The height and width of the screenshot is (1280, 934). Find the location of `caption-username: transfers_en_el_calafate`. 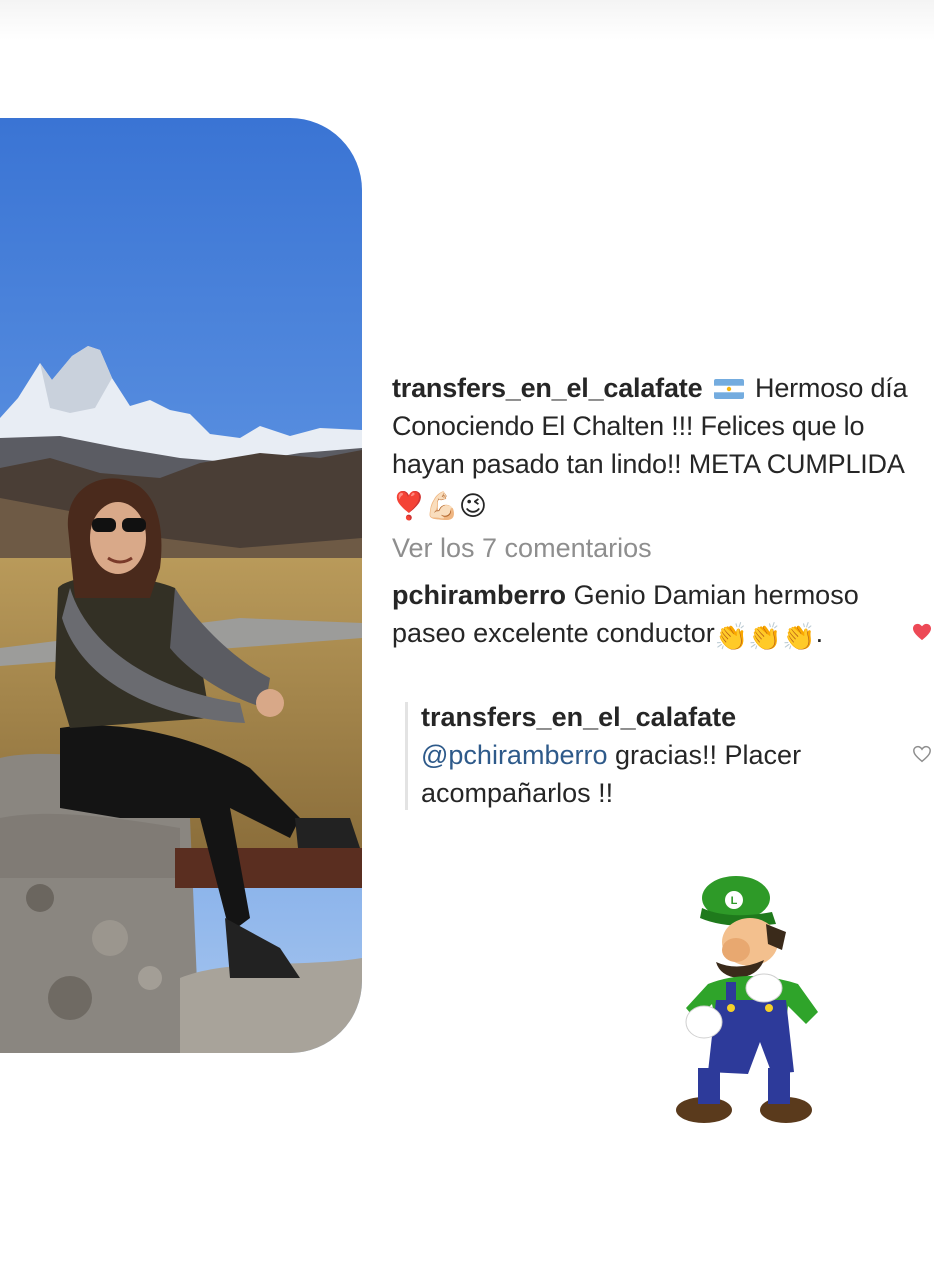

caption-username: transfers_en_el_calafate is located at coordinates (547, 388).